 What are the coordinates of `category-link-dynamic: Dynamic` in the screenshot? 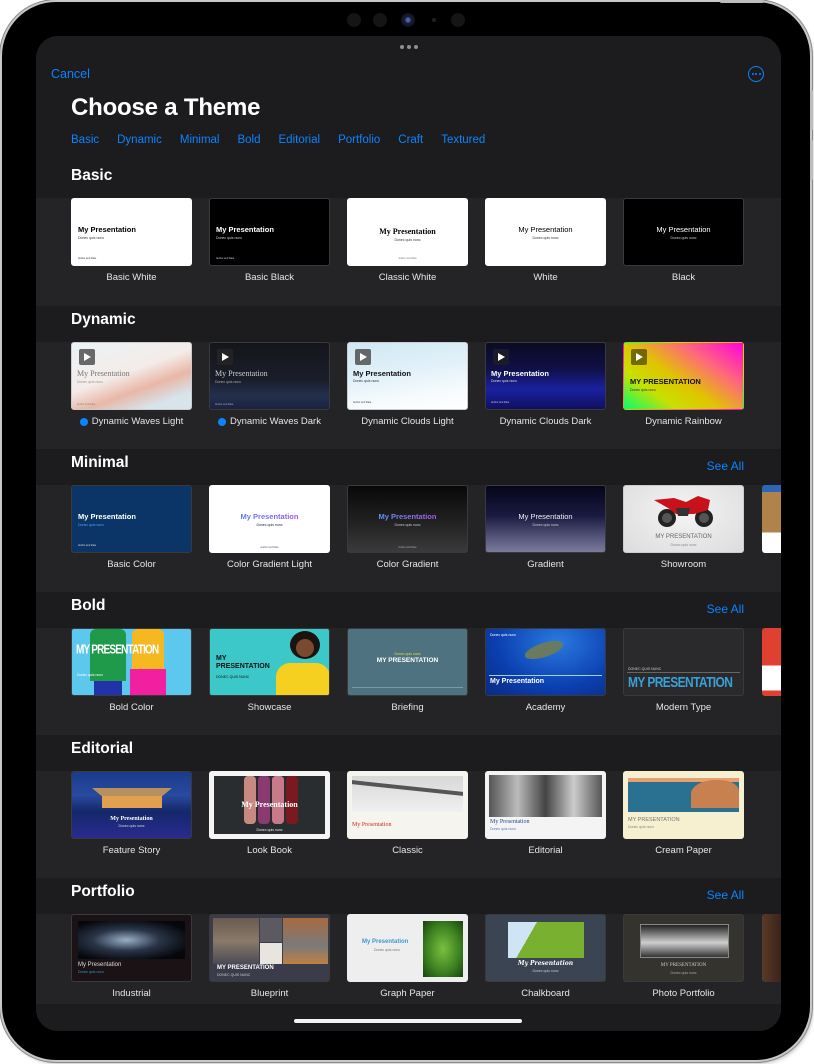 It's located at (139, 140).